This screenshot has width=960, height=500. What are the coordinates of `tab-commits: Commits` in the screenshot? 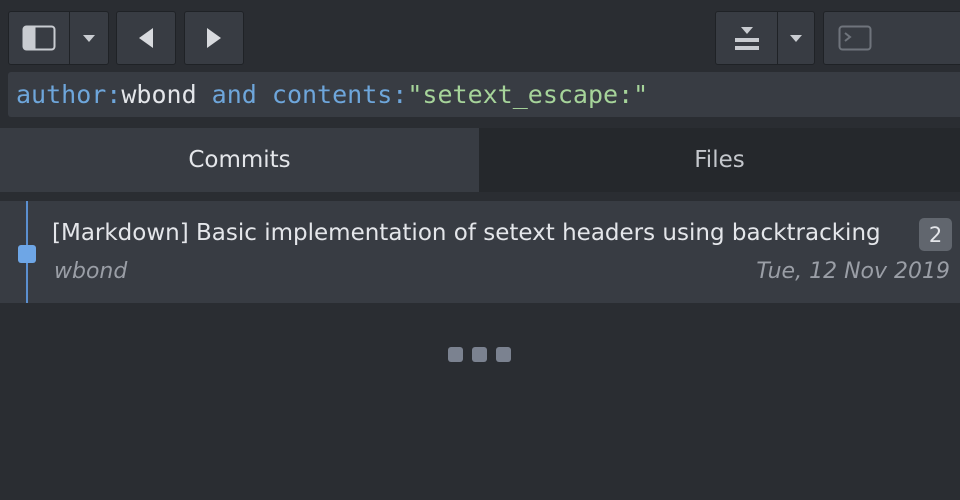 It's located at (239, 160).